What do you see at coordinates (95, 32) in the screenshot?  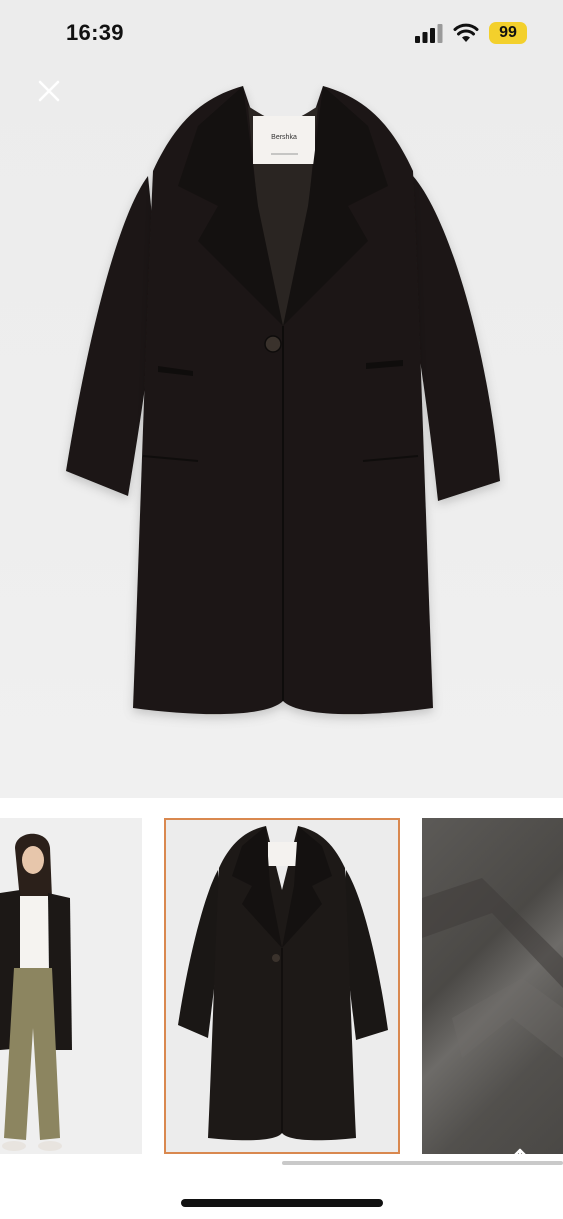 I see `status-time: 16:39` at bounding box center [95, 32].